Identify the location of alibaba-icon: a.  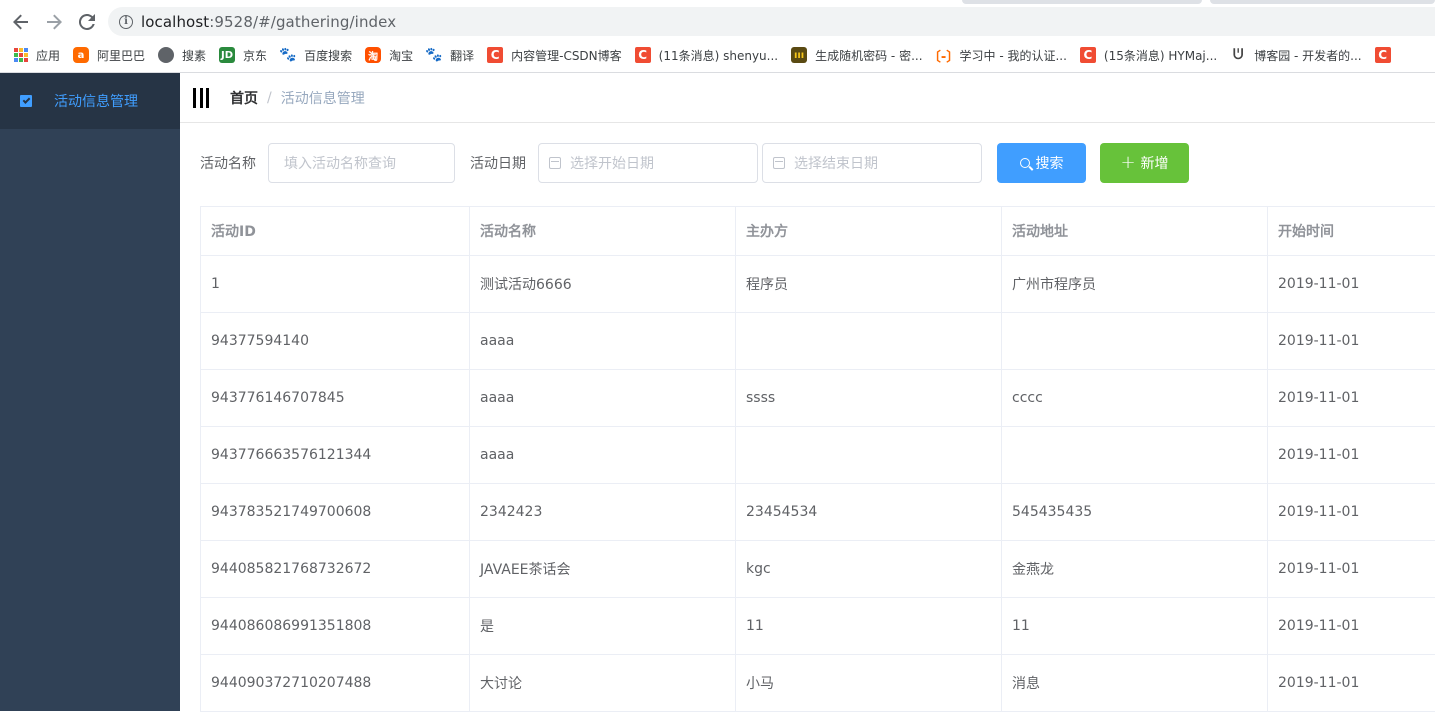
(81, 55).